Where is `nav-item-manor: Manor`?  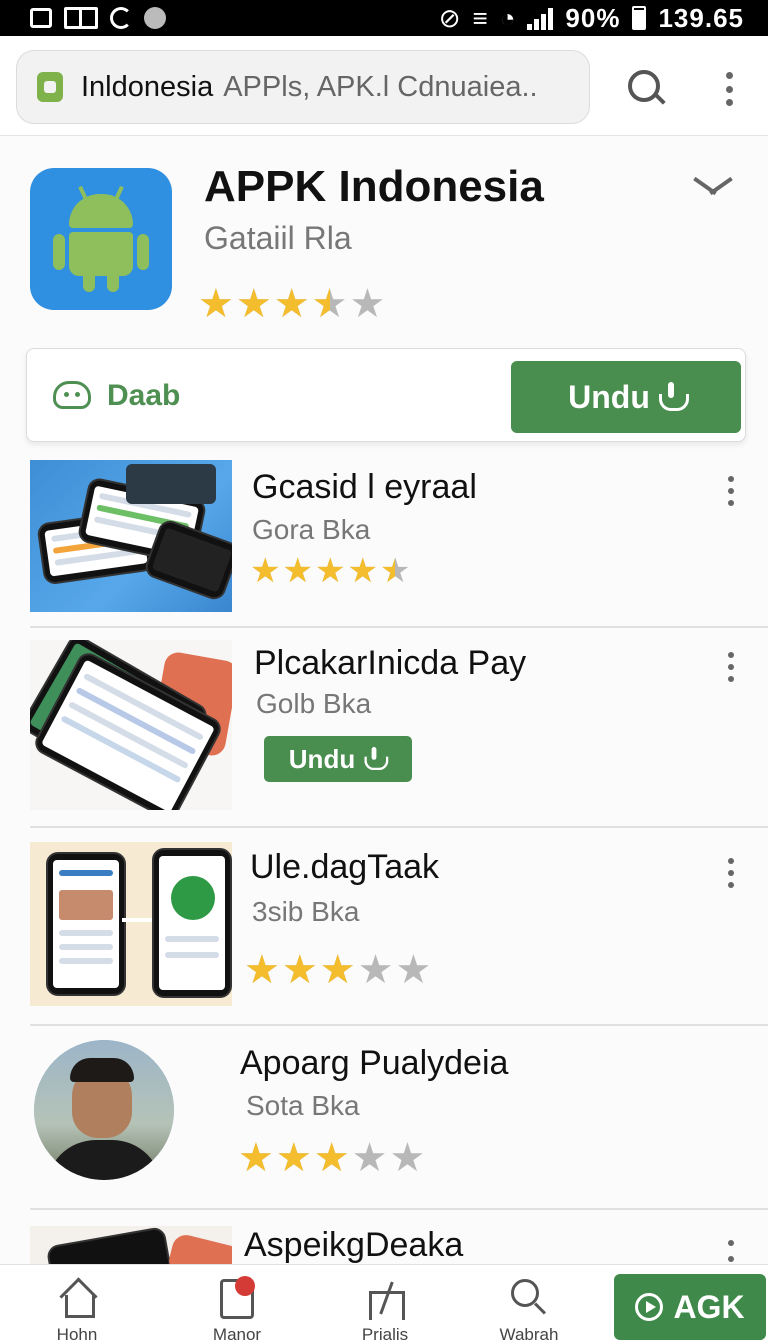
nav-item-manor: Manor is located at coordinates (237, 1304).